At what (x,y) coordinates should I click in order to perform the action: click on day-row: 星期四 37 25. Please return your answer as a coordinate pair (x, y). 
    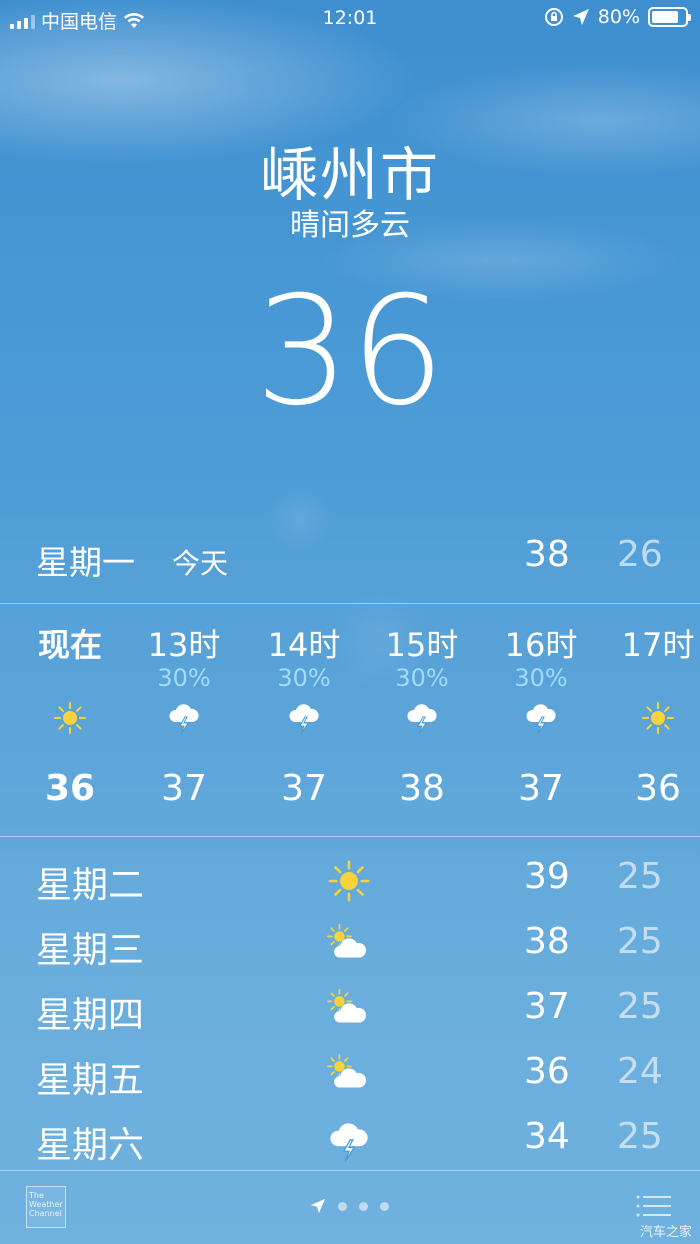
    Looking at the image, I should click on (350, 1008).